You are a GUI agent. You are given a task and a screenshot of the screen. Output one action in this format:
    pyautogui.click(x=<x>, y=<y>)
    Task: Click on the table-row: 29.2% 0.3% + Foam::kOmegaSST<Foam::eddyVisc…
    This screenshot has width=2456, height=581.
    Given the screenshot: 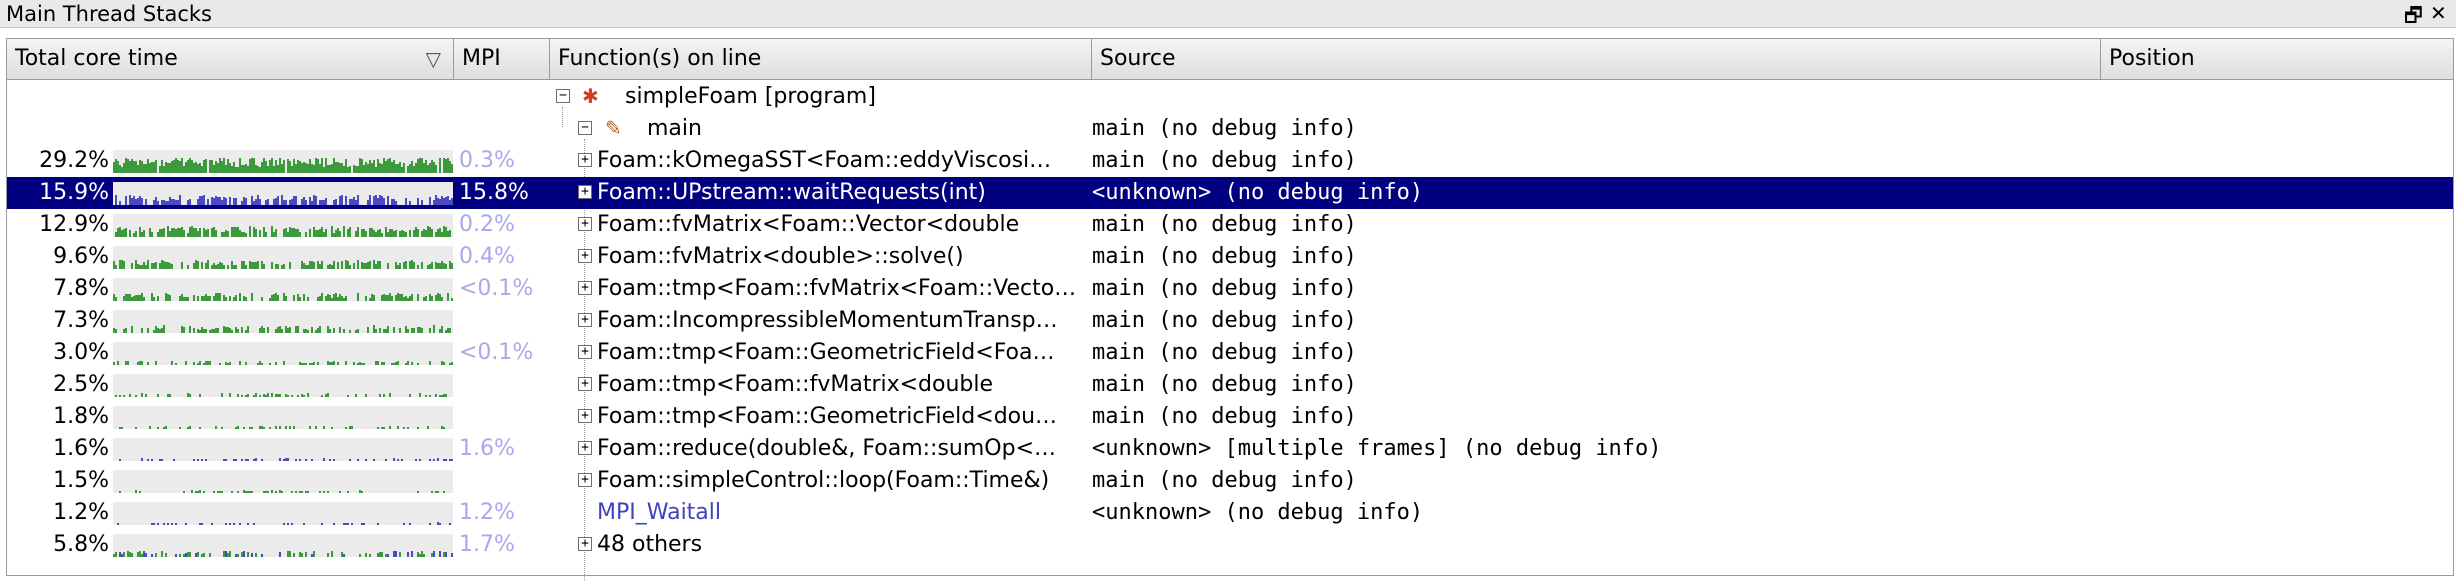 What is the action you would take?
    pyautogui.click(x=1230, y=161)
    